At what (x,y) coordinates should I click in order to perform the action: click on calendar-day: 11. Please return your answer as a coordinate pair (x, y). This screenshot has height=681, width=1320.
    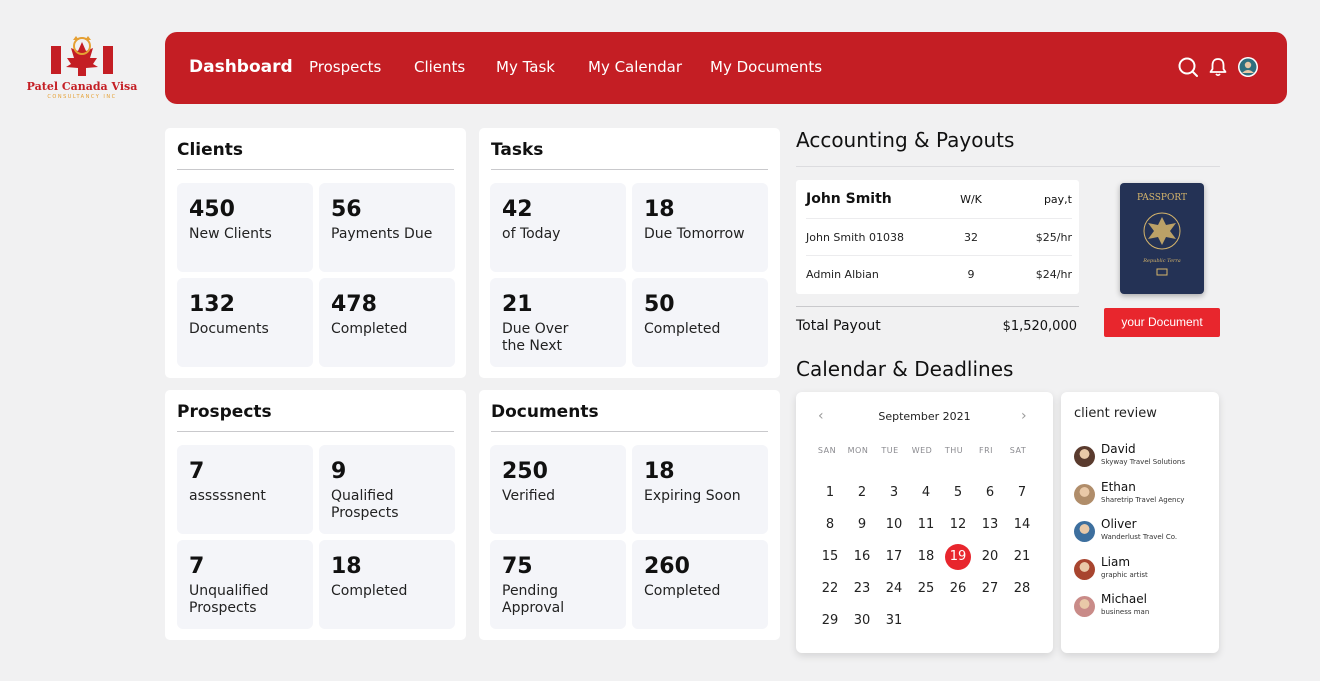
    Looking at the image, I should click on (926, 525).